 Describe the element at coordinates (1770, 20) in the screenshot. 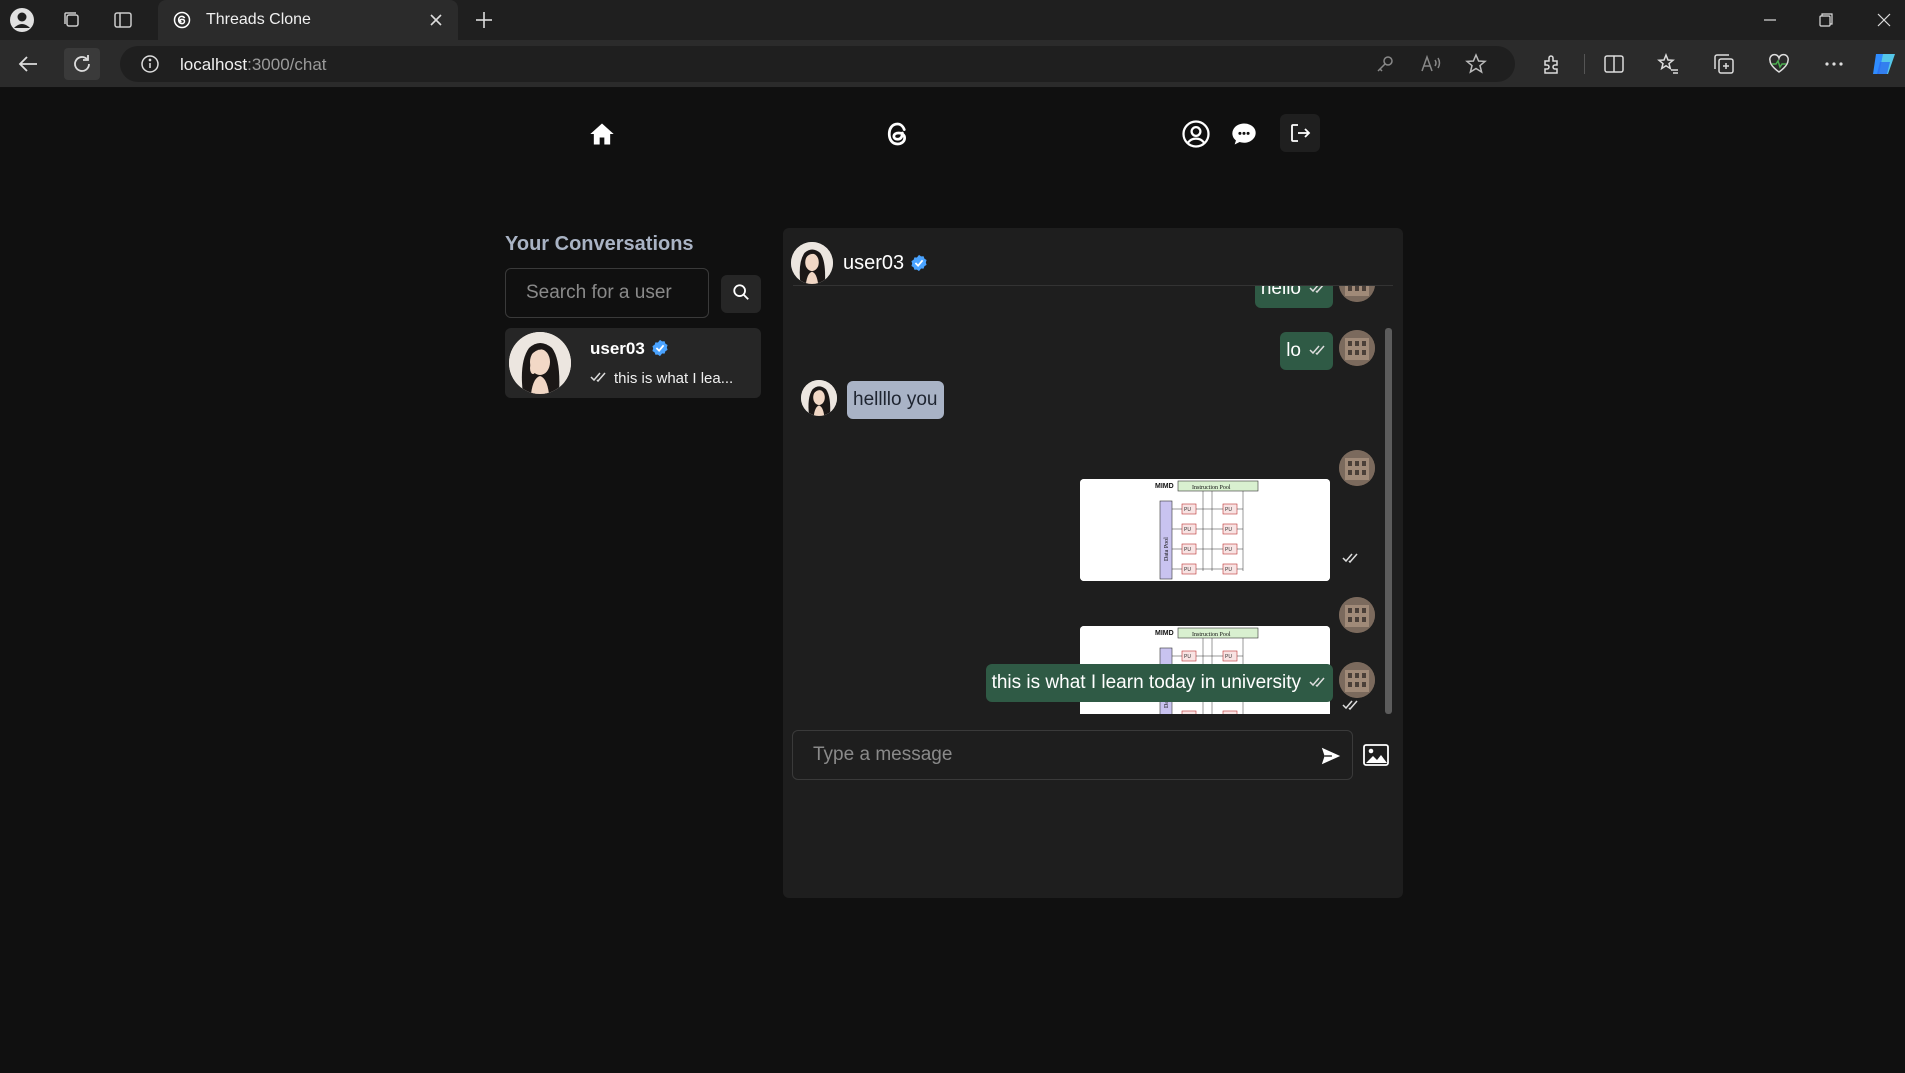

I see `minimize-icon` at that location.